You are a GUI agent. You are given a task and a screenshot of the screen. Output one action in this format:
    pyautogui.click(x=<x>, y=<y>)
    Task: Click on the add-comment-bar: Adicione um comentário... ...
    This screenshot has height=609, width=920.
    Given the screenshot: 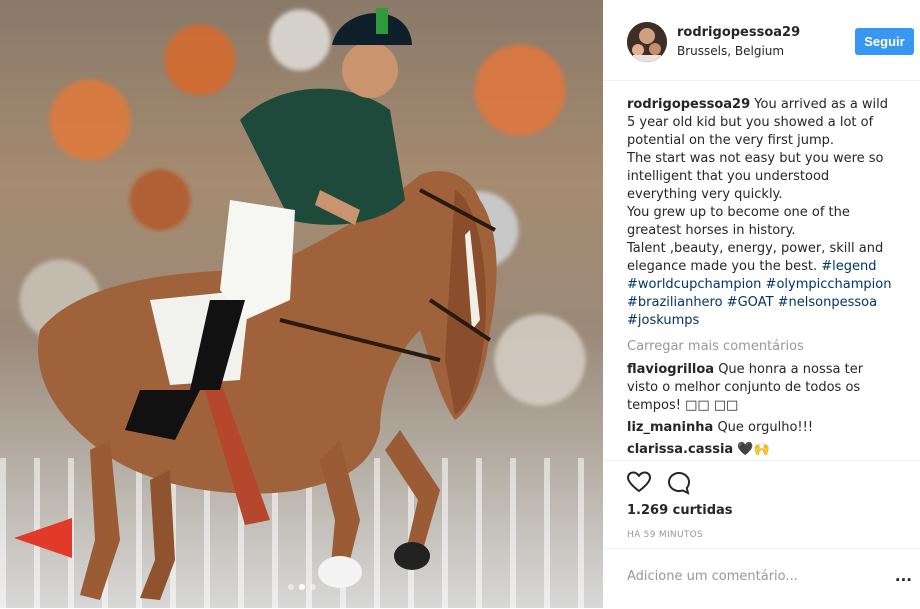 What is the action you would take?
    pyautogui.click(x=761, y=578)
    